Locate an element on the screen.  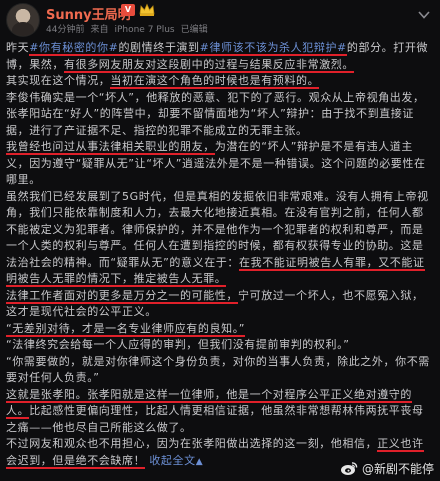
vip-icon: V is located at coordinates (128, 10).